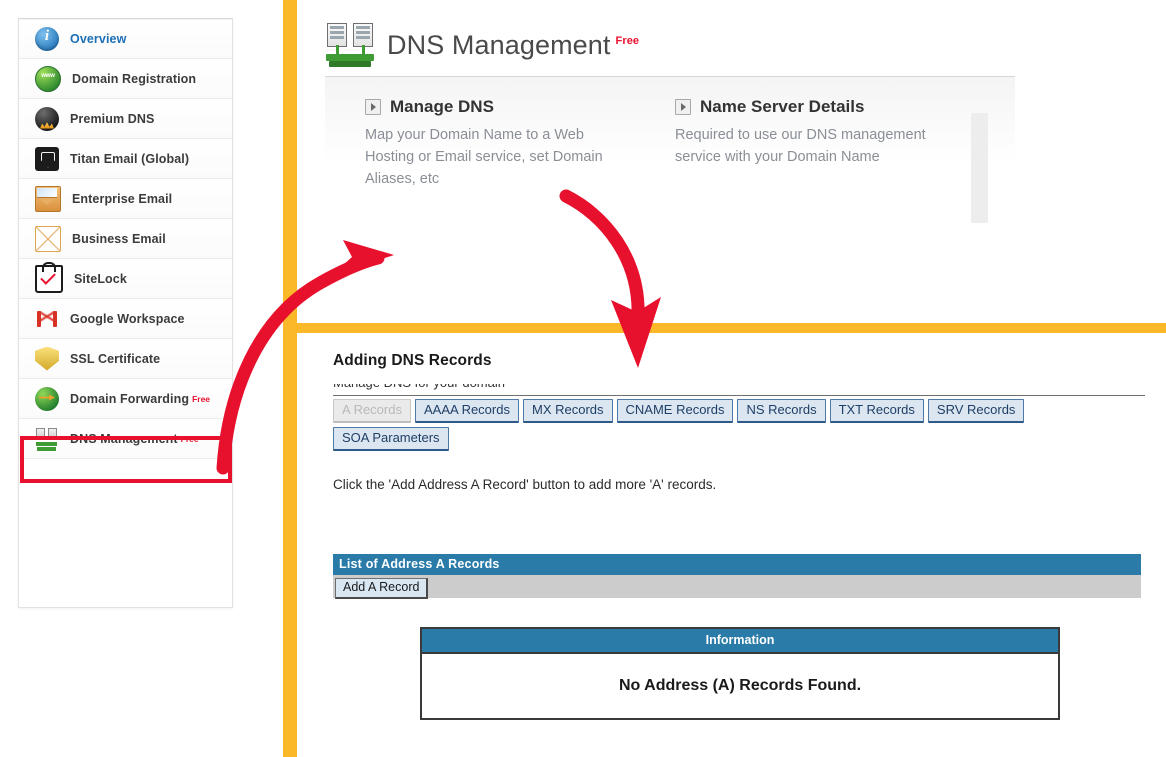  I want to click on tabs-underline, so click(739, 395).